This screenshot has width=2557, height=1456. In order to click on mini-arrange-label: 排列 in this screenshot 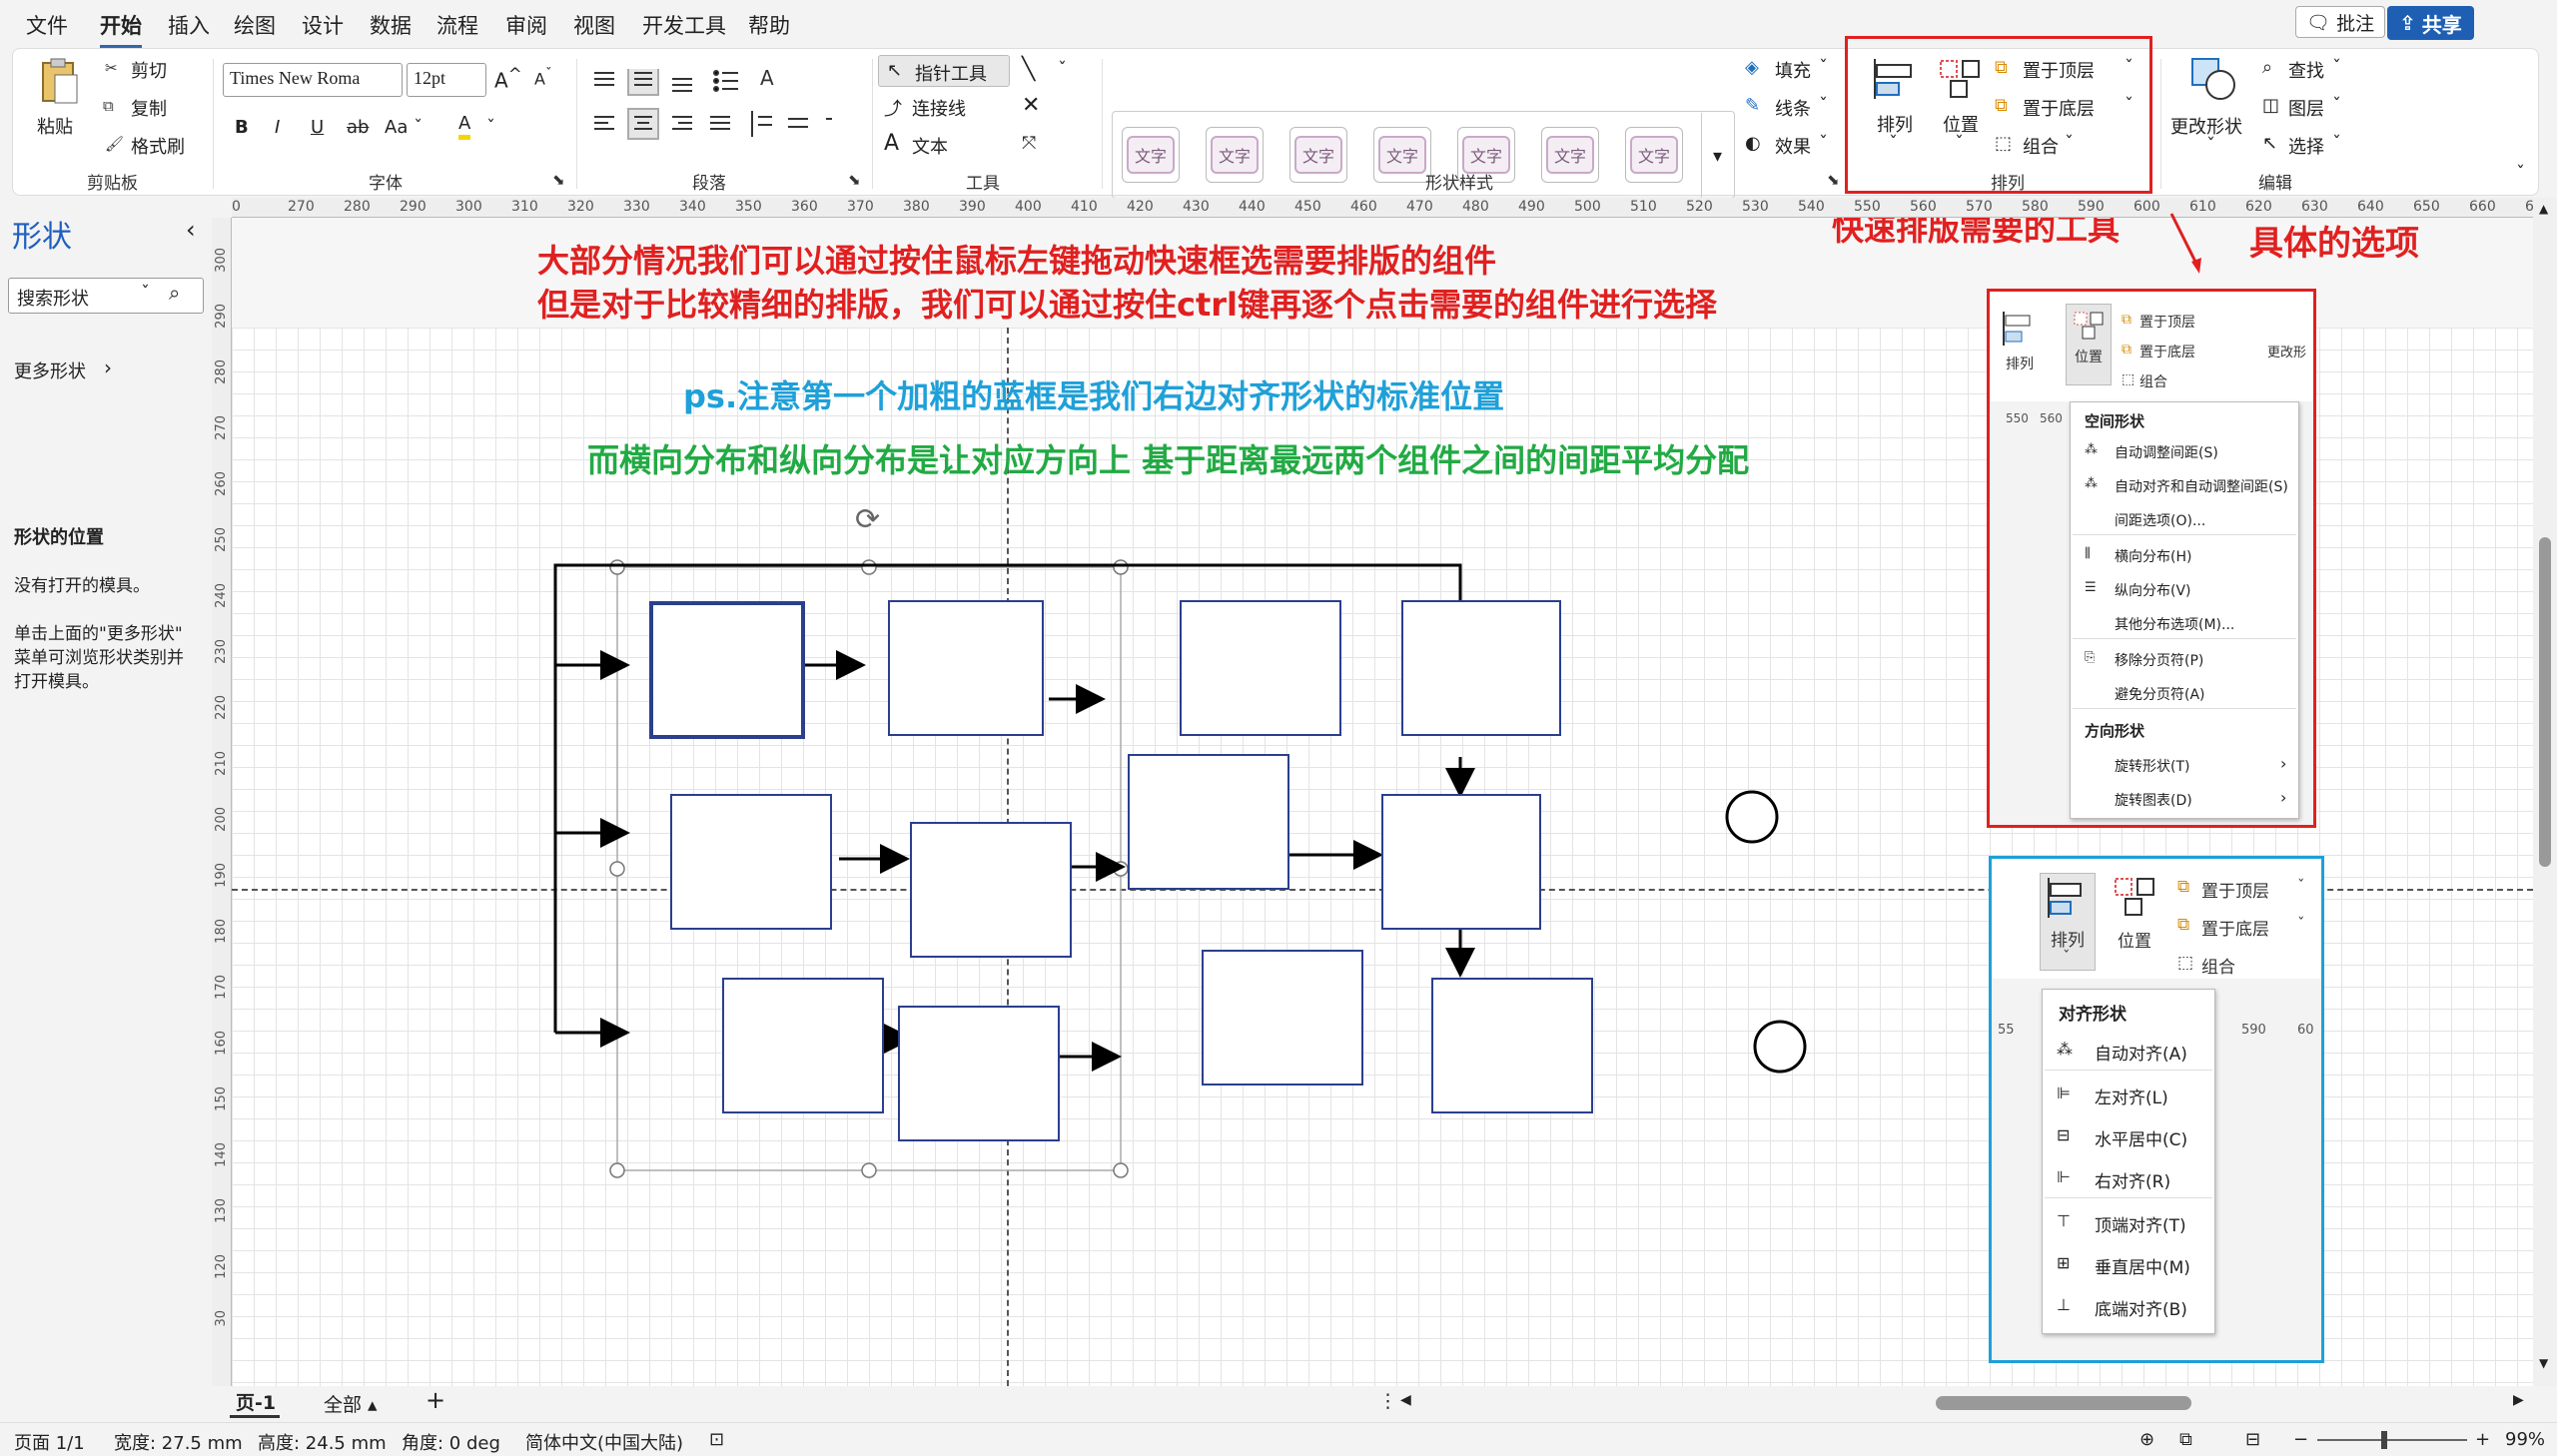, I will do `click(2020, 363)`.